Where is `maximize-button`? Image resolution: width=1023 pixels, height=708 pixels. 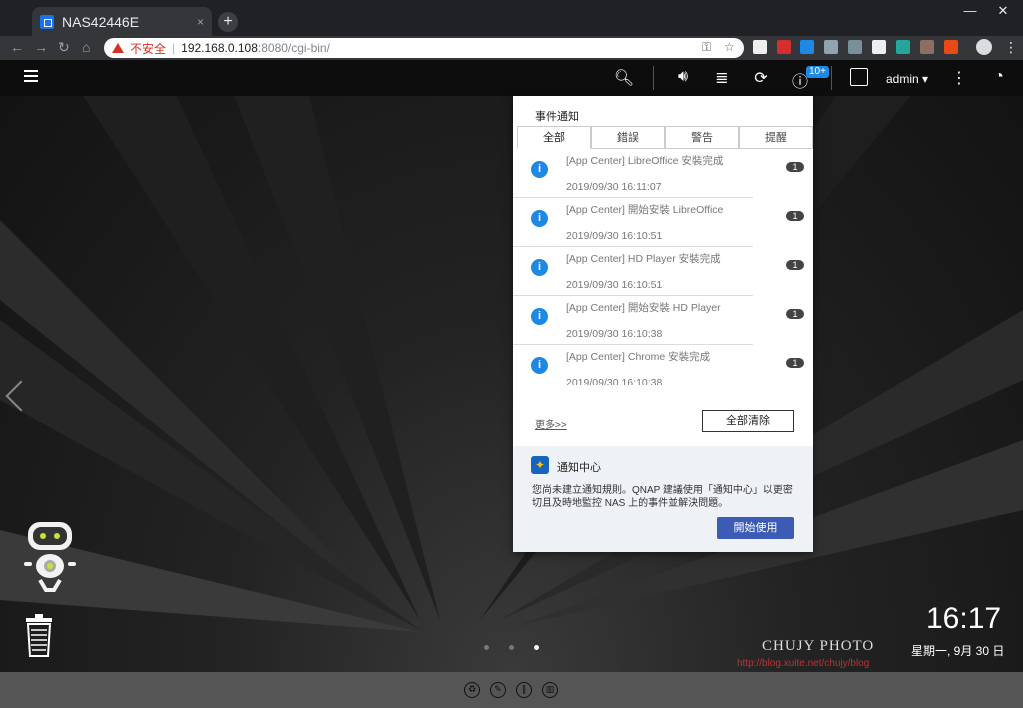
maximize-button is located at coordinates (972, 12).